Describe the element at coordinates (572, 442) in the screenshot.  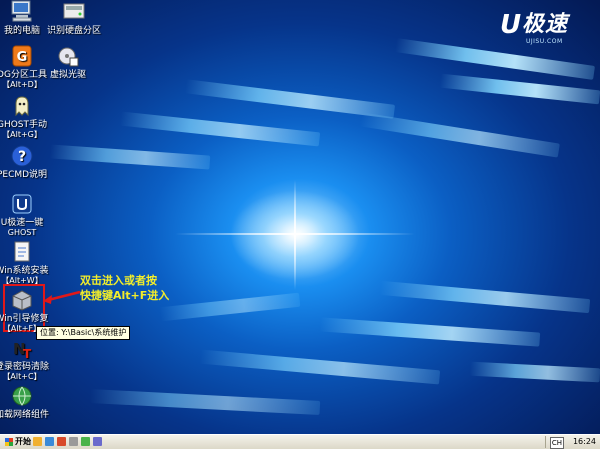
I see `system-tray: CH 16:24` at that location.